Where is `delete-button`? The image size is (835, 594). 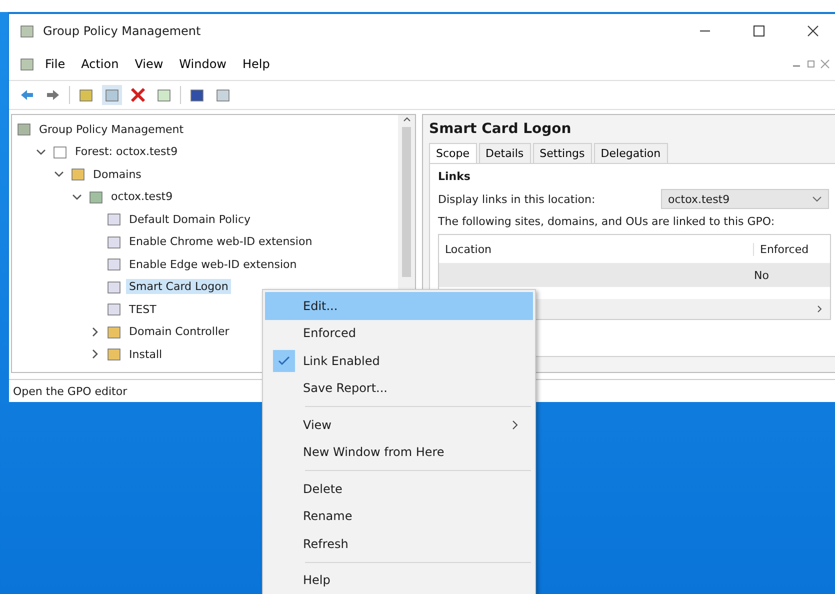
delete-button is located at coordinates (138, 95).